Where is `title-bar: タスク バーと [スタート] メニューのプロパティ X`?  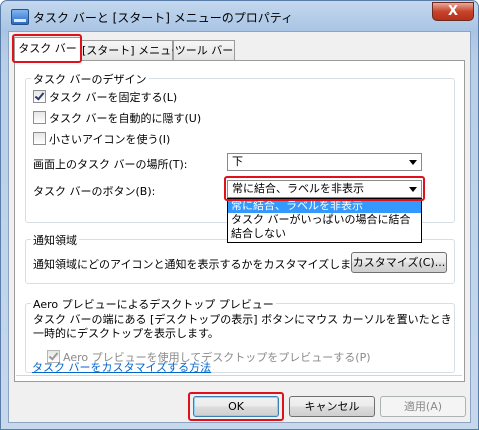 title-bar: タスク バーと [スタート] メニューのプロパティ X is located at coordinates (239, 16).